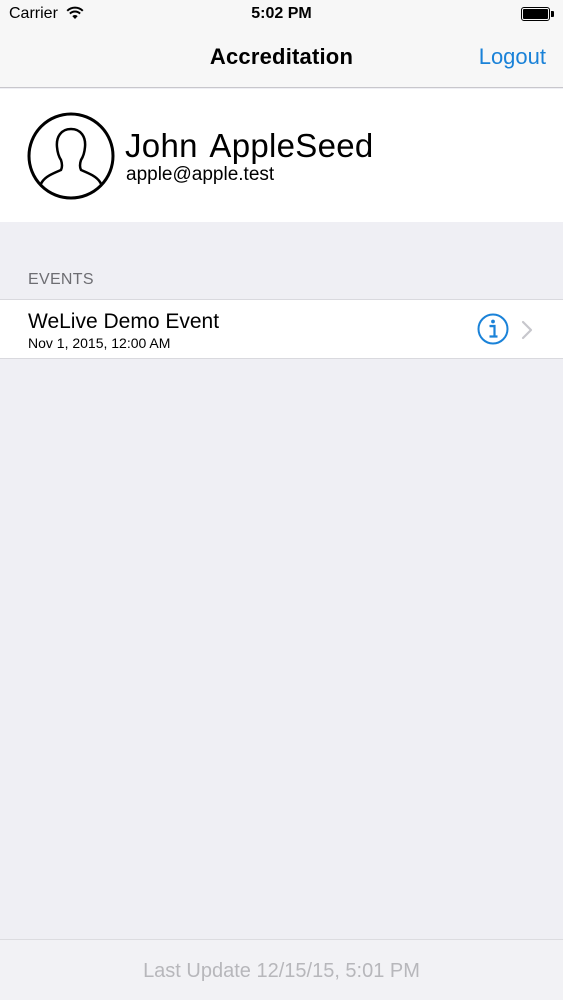  Describe the element at coordinates (124, 321) in the screenshot. I see `event-title: WeLive Demo Event` at that location.